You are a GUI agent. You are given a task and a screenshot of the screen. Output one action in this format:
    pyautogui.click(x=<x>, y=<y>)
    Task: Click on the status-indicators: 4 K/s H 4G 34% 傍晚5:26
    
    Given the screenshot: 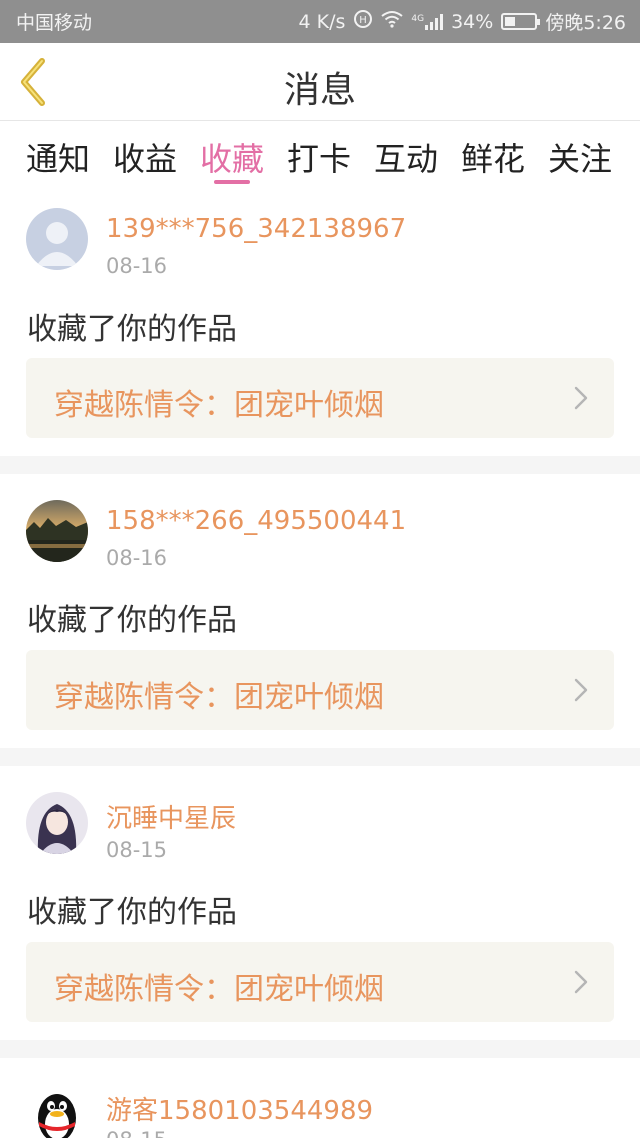 What is the action you would take?
    pyautogui.click(x=462, y=21)
    